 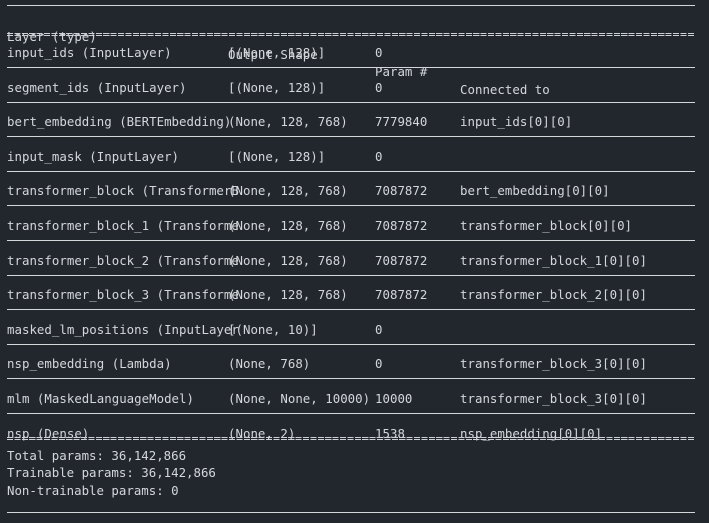 I want to click on cell-connected-to: input_ids[0][0], so click(x=516, y=122).